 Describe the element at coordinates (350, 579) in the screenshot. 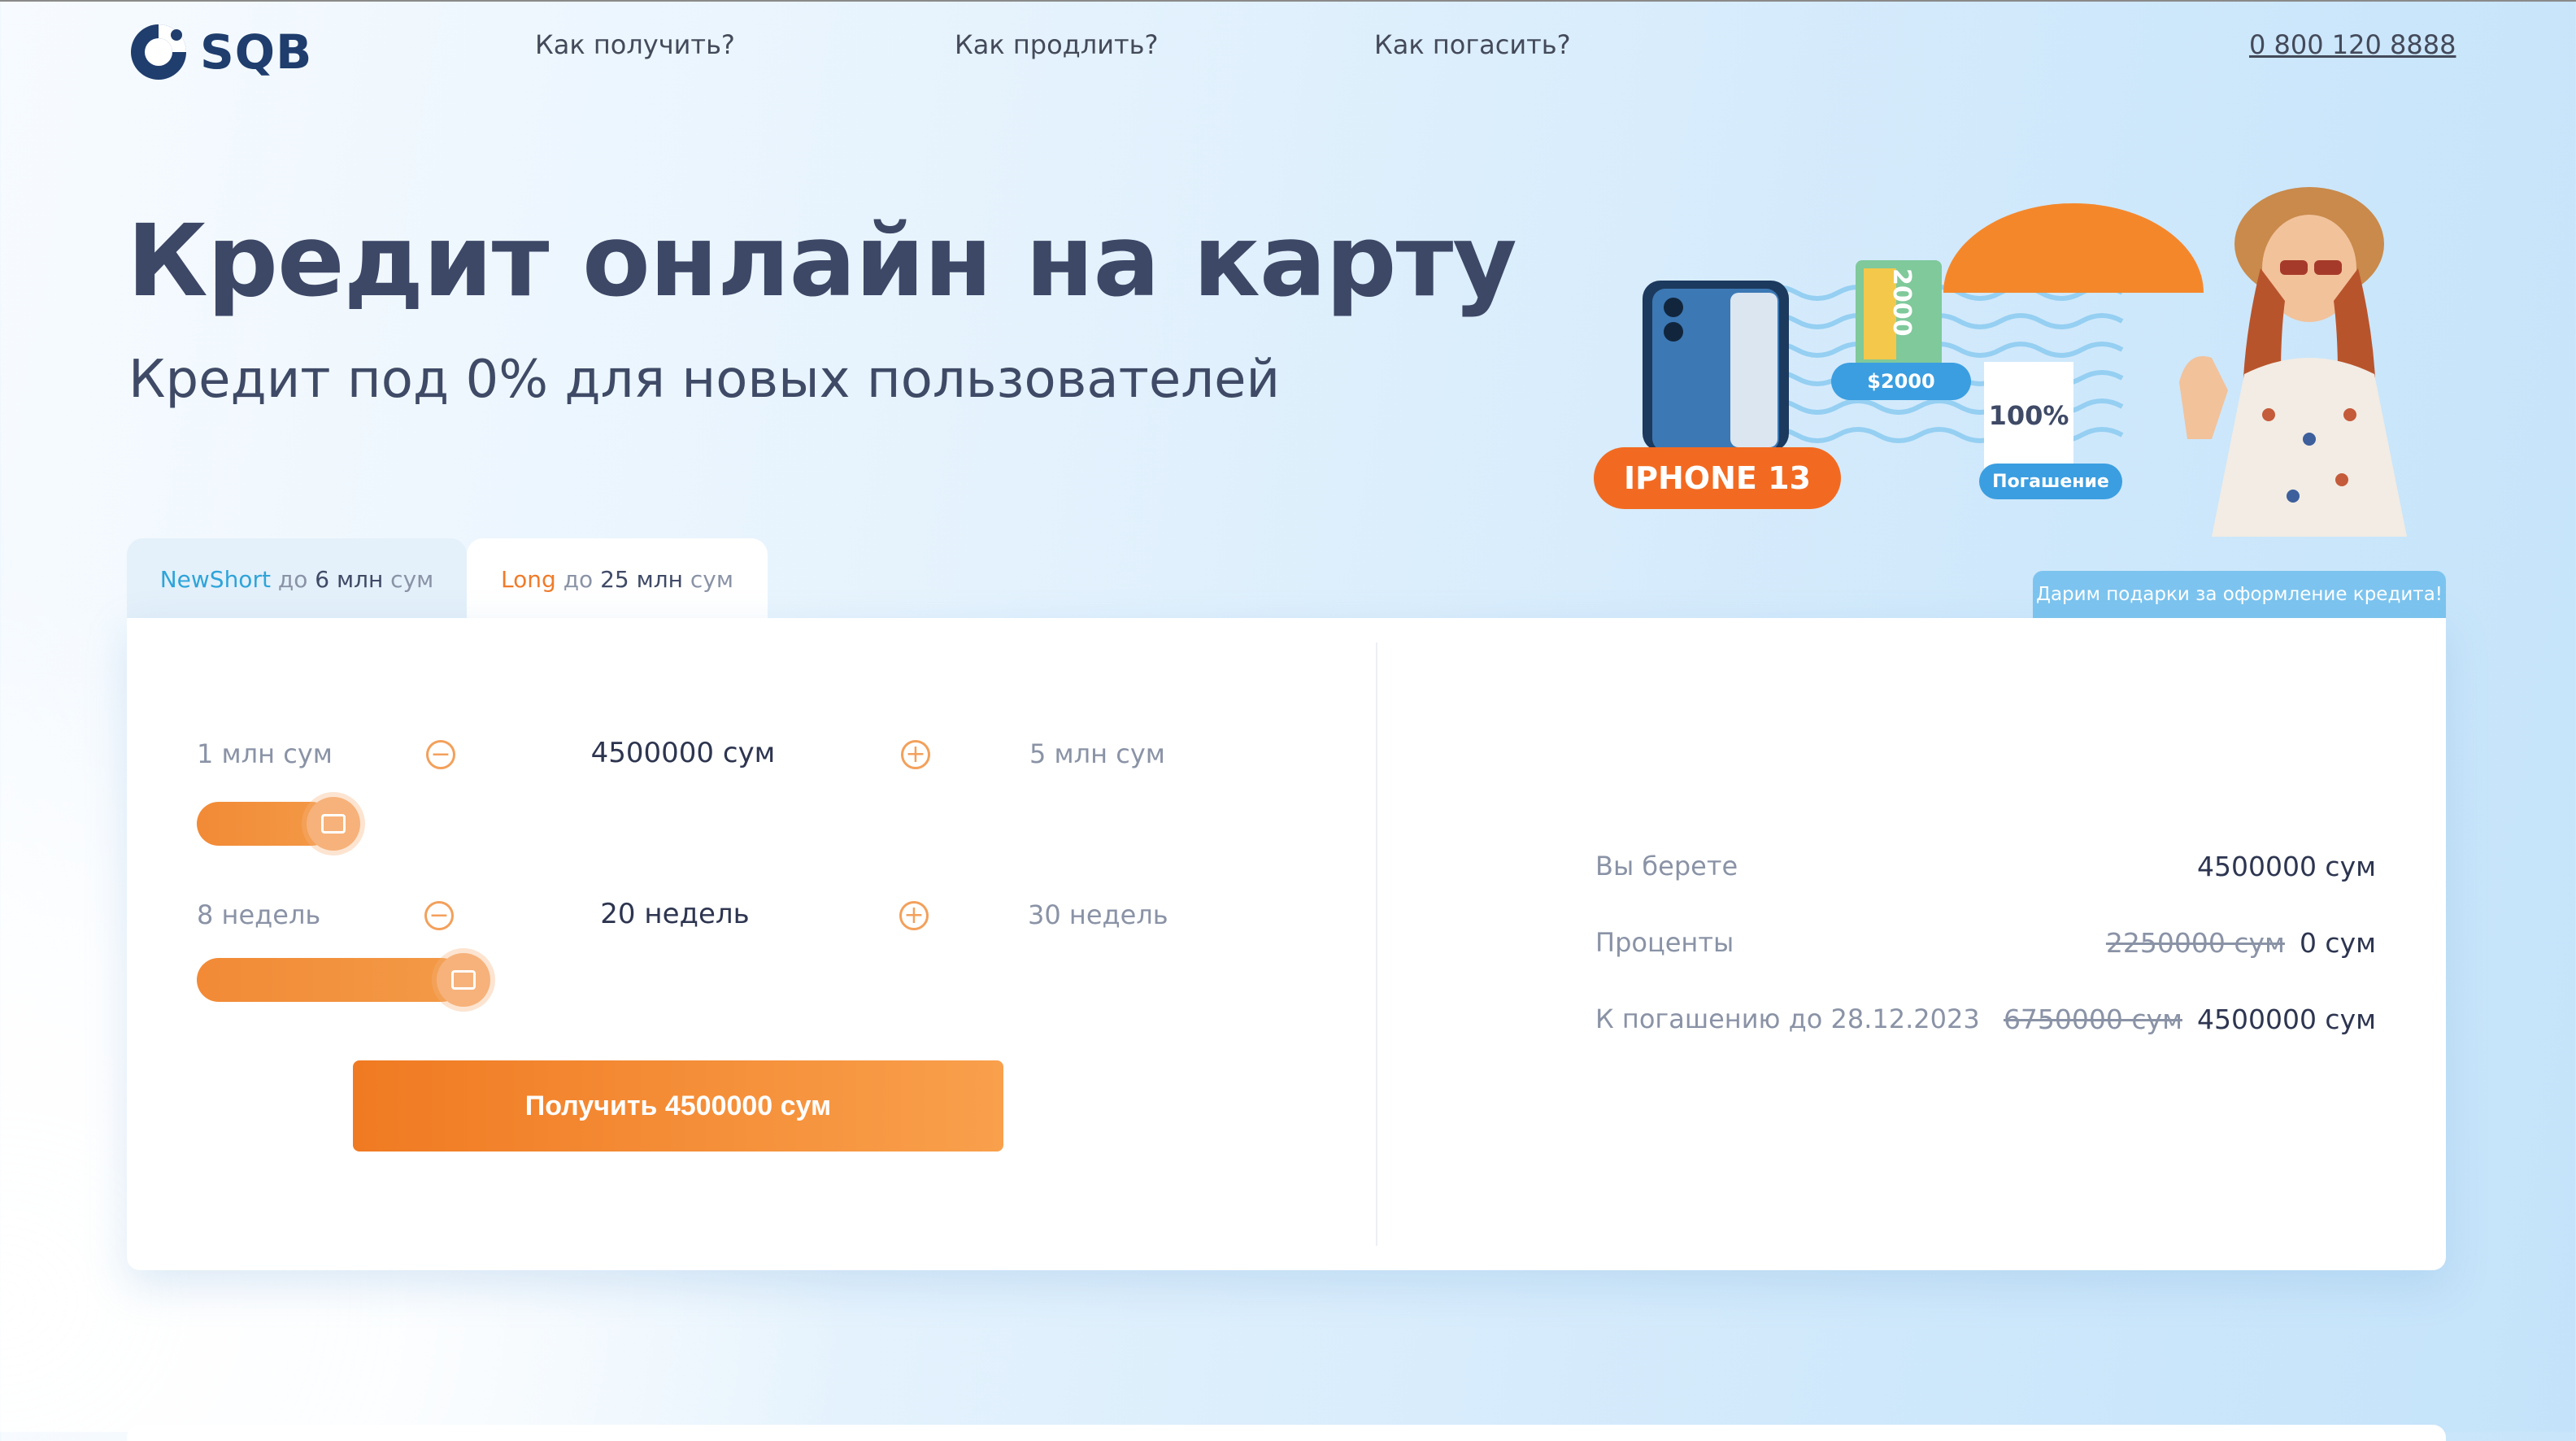

I see `tab-newshort-amount: 6 млн` at that location.